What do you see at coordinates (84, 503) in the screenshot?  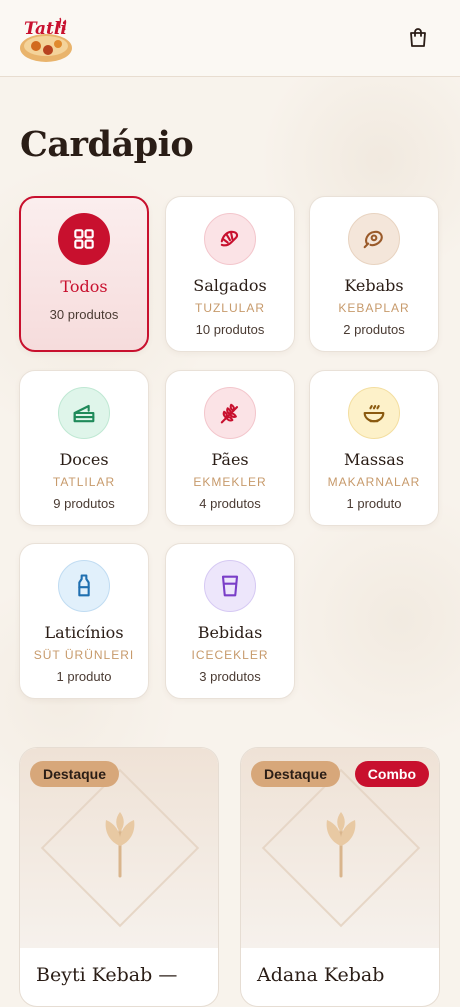 I see `category-count: 9 produtos` at bounding box center [84, 503].